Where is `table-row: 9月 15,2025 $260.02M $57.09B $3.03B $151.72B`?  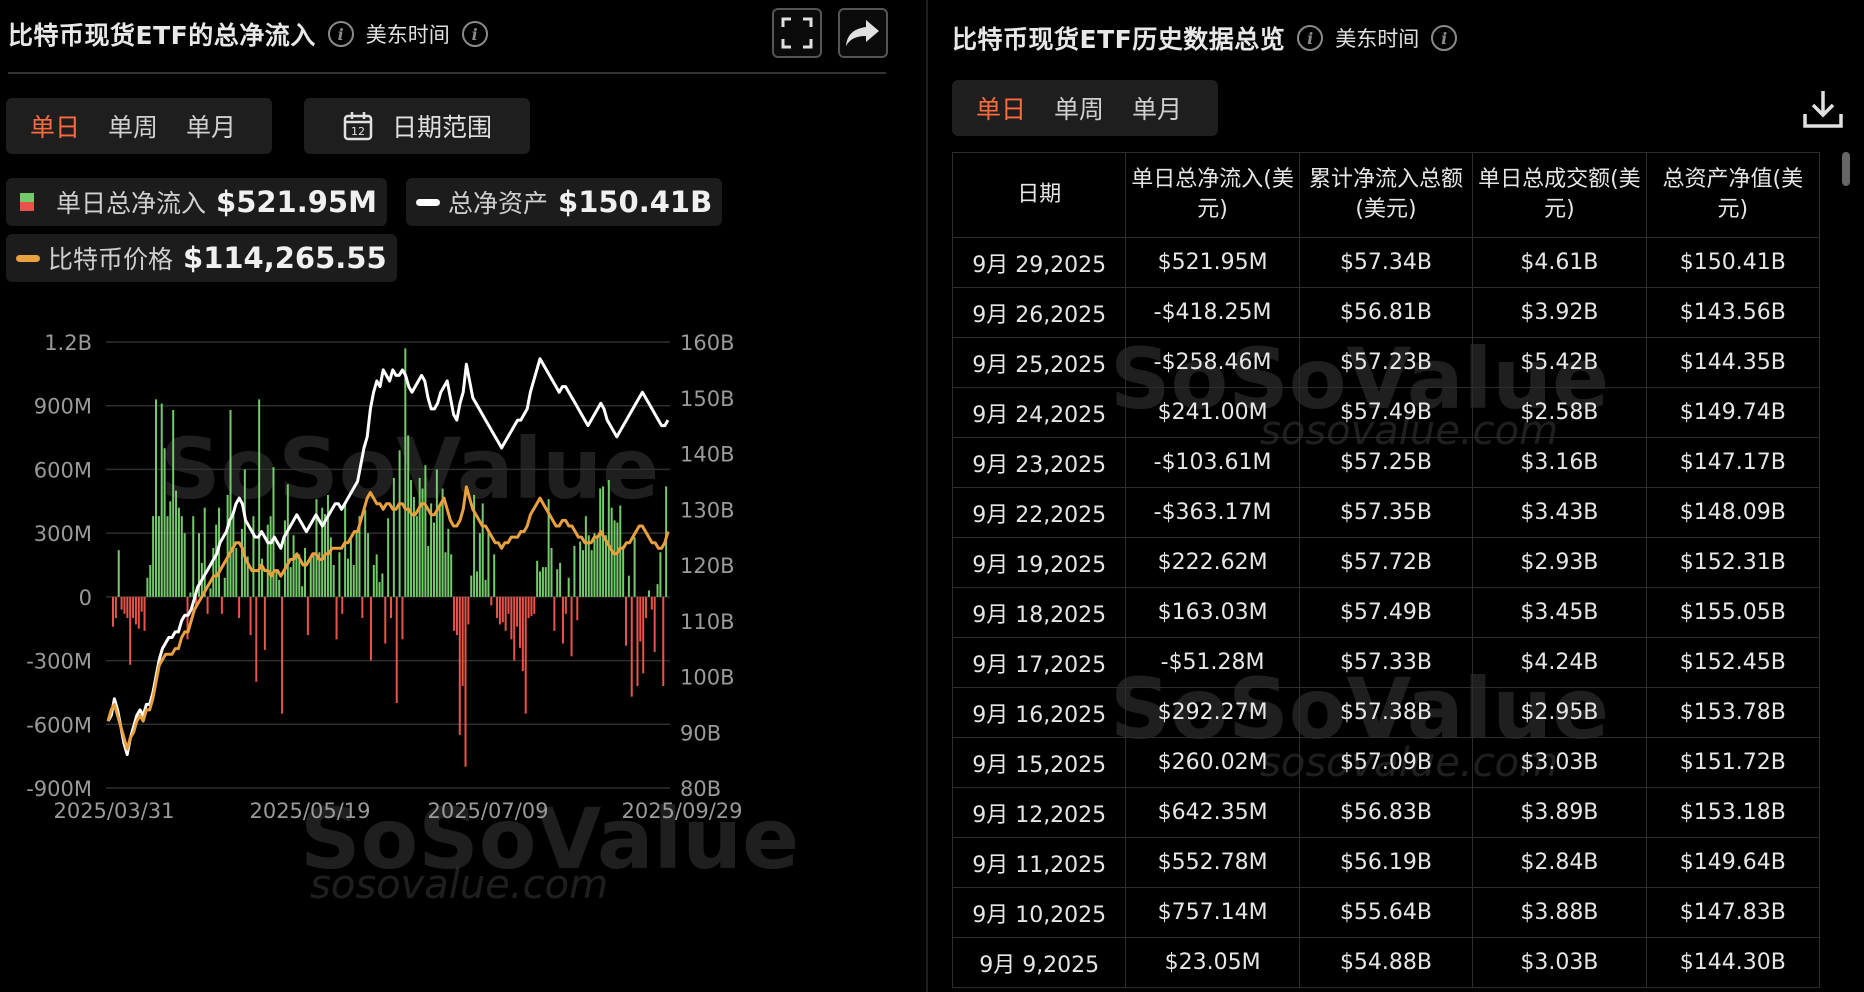 table-row: 9月 15,2025 $260.02M $57.09B $3.03B $151.72B is located at coordinates (1386, 762).